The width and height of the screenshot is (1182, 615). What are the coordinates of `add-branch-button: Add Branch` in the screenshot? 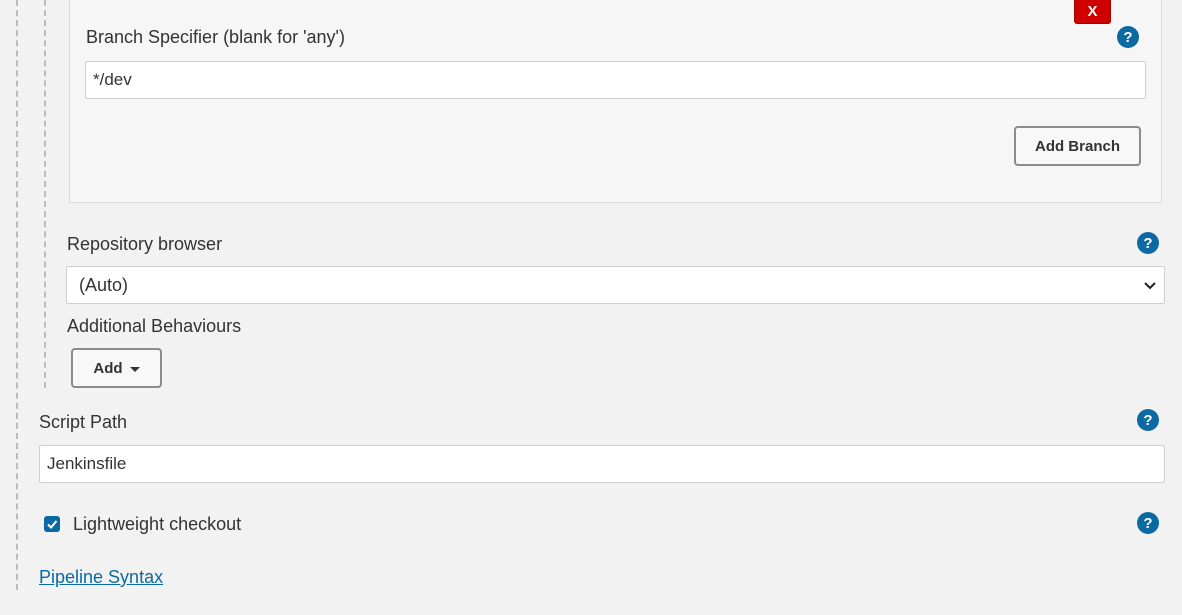 It's located at (1077, 146).